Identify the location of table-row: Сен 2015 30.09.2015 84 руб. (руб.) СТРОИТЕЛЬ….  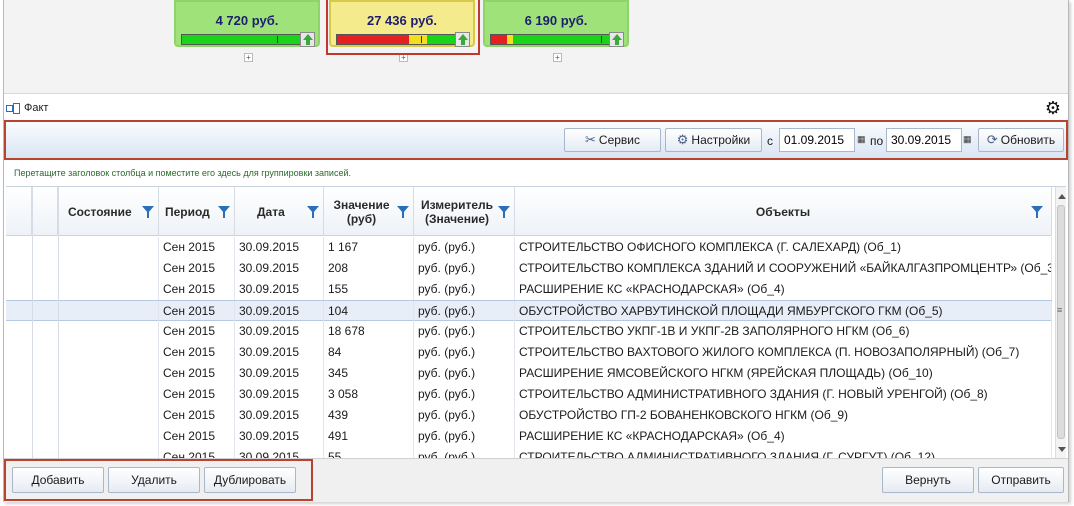
(529, 352).